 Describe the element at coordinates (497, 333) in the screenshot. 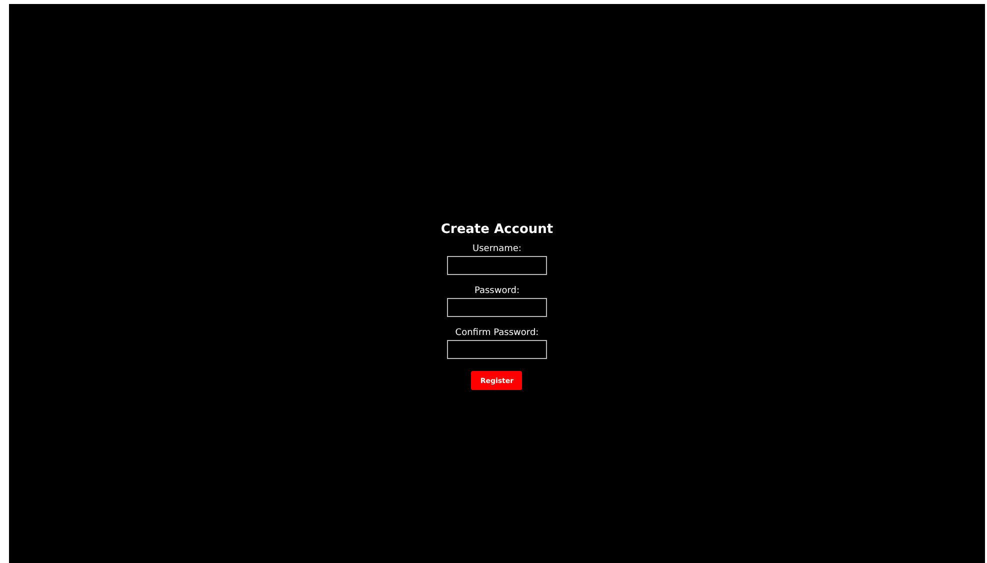

I see `field-label: Confirm Password:` at that location.